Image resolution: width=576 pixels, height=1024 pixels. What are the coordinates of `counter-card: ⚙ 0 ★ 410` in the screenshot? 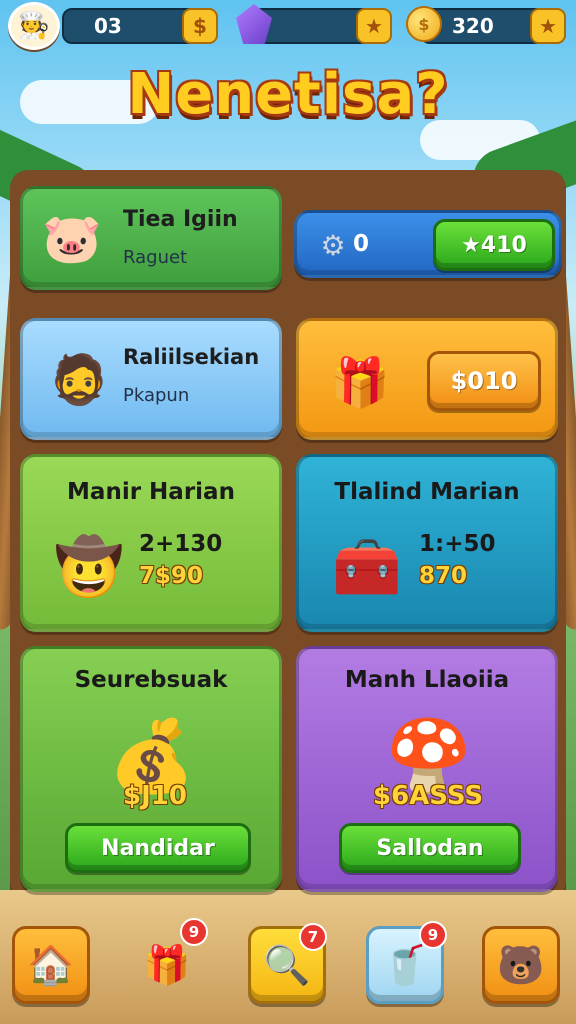 It's located at (428, 244).